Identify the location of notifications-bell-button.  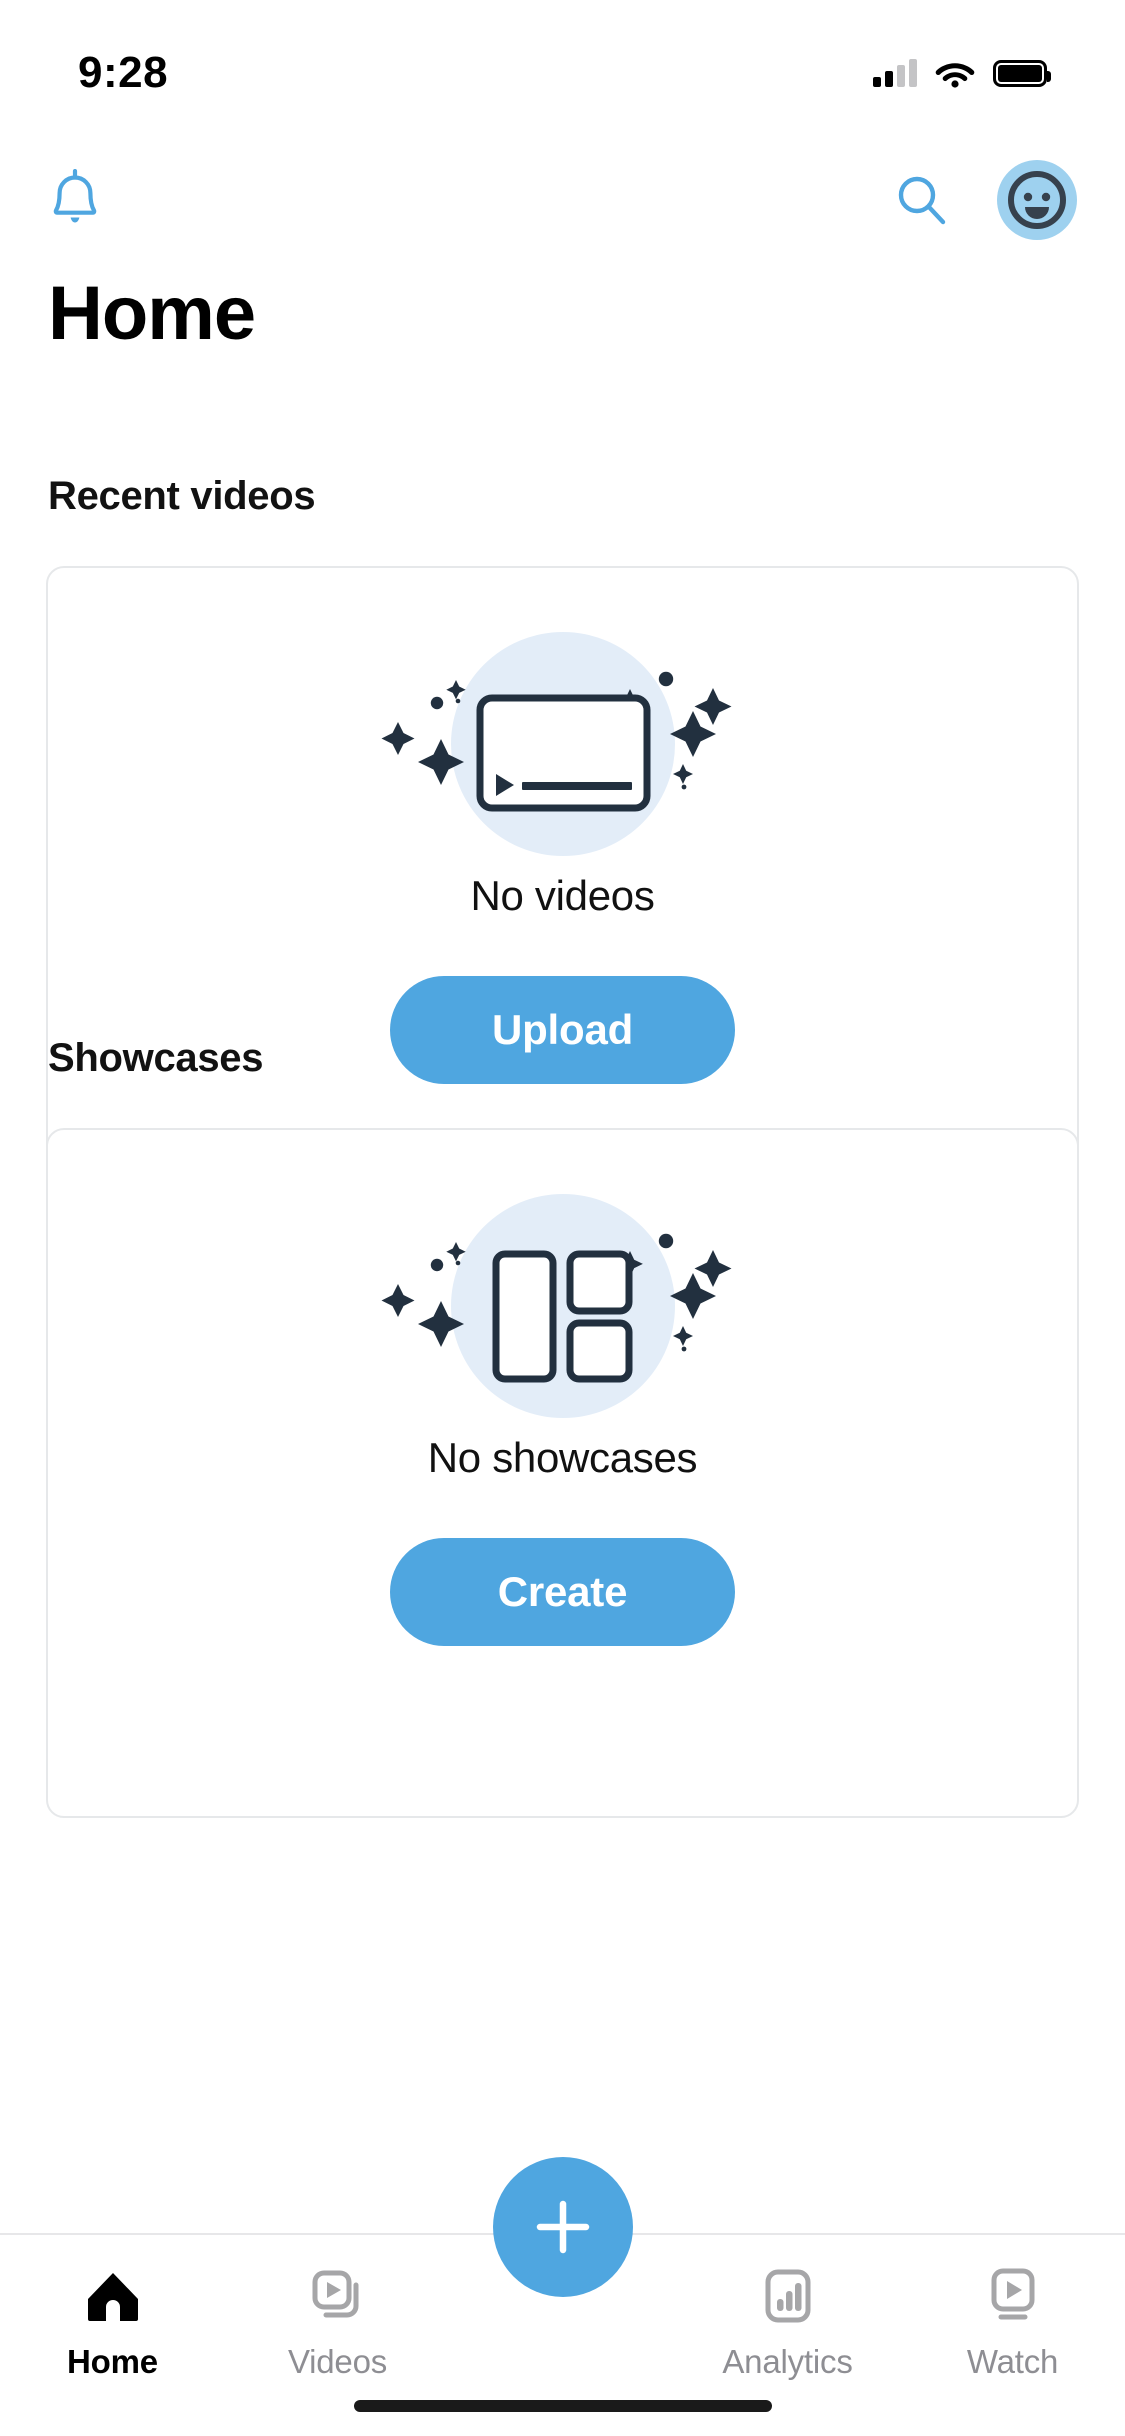
(75, 200).